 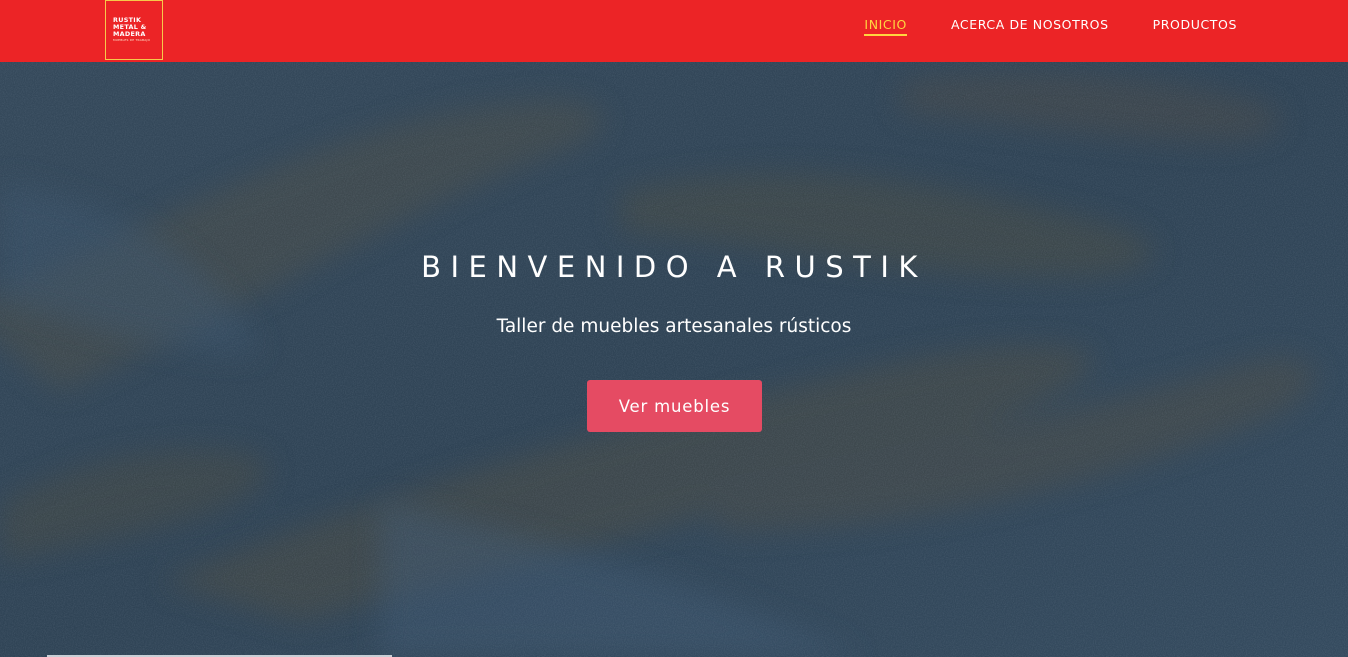 I want to click on main-nav: INICIO ACERCA DE NOSOTROS PRODUCTOS, so click(x=1028, y=31).